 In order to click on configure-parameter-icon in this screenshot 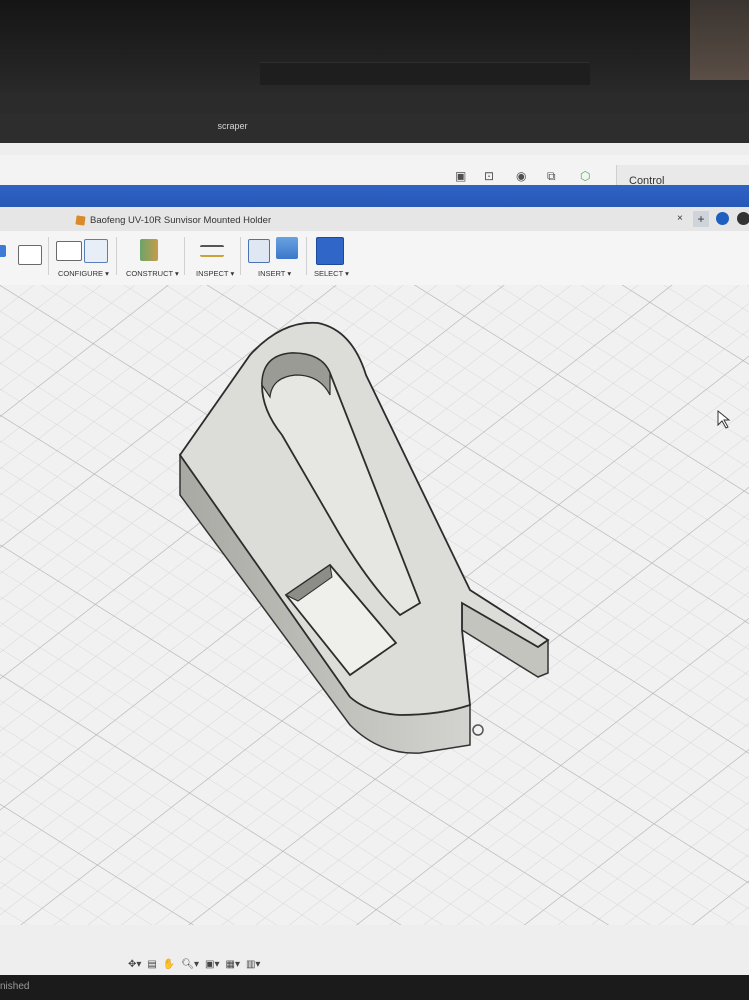, I will do `click(69, 251)`.